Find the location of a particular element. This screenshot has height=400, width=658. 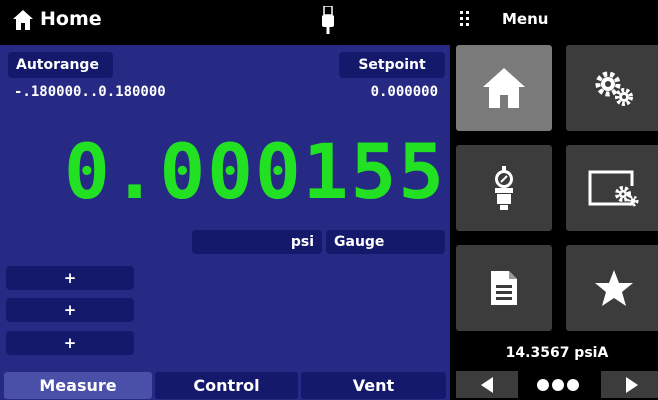

menu-tile-favorites is located at coordinates (612, 288).